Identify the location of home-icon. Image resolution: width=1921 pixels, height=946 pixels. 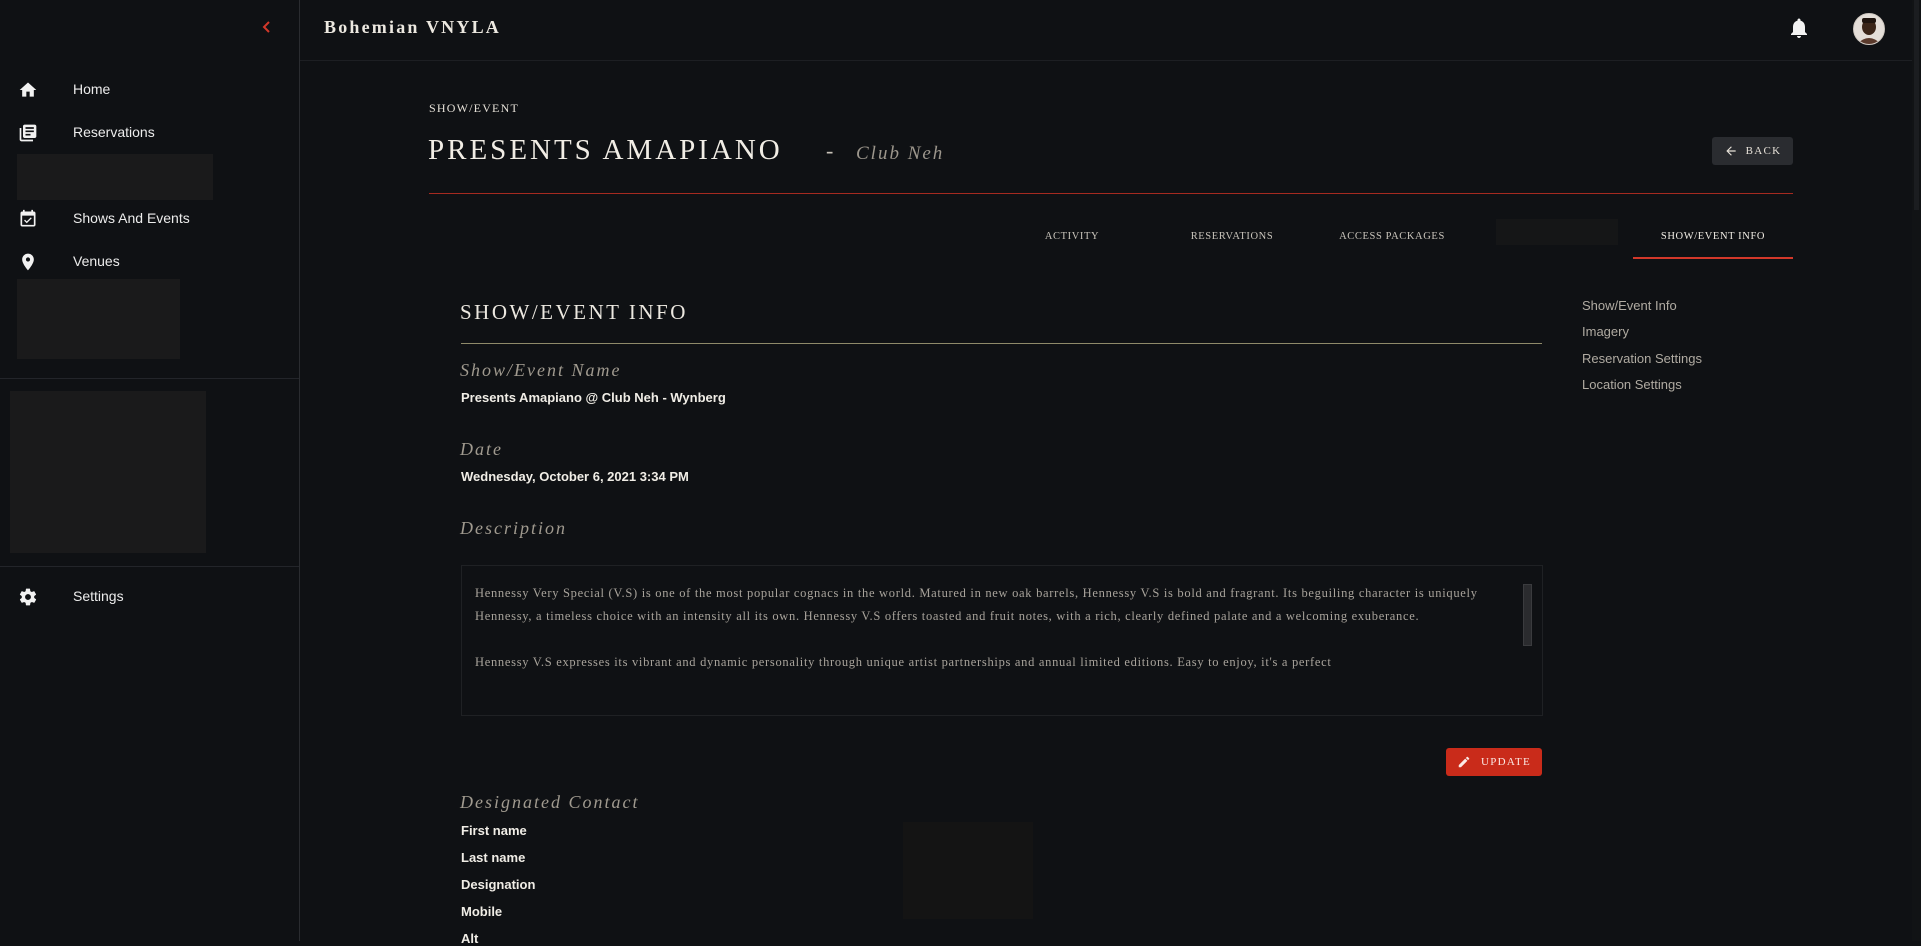
(28, 90).